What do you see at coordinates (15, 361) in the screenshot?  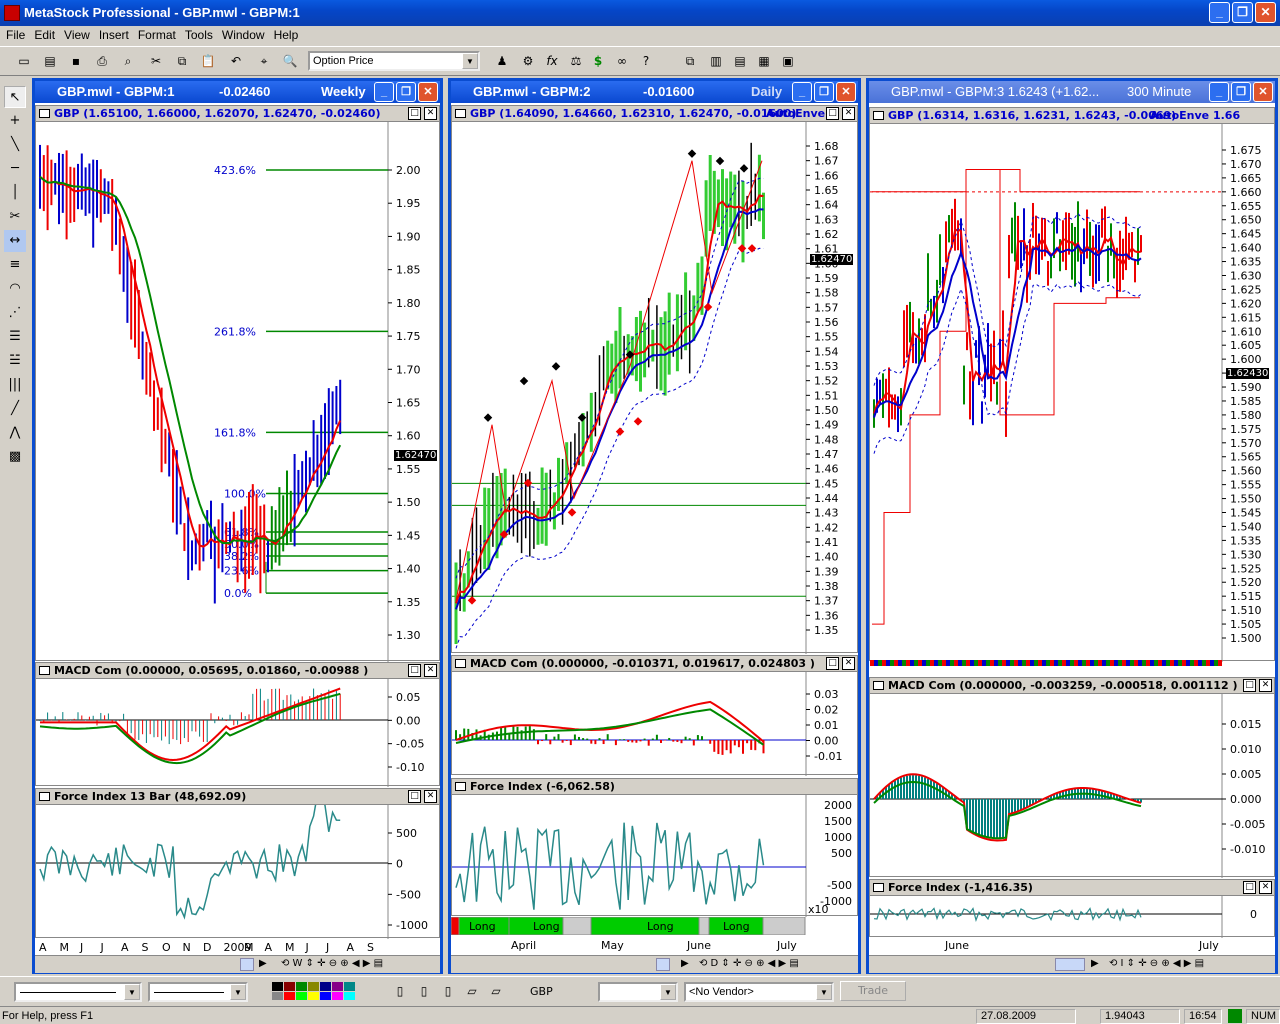 I see `fib-ext-icon: ☱` at bounding box center [15, 361].